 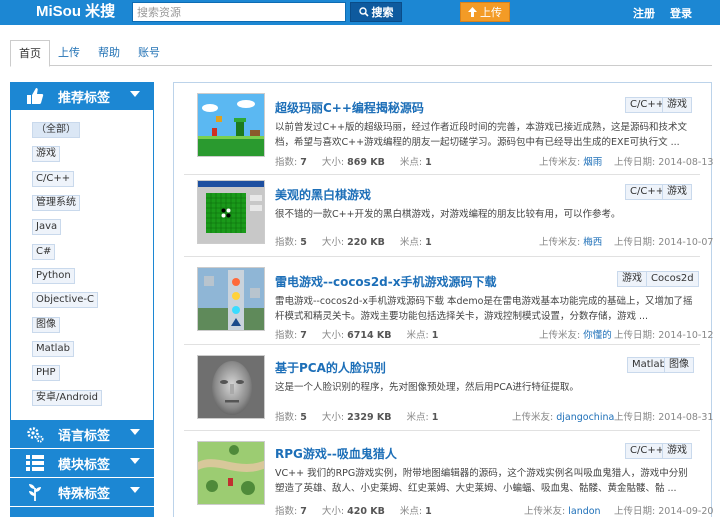 I want to click on tab-upload: 上传, so click(x=69, y=53).